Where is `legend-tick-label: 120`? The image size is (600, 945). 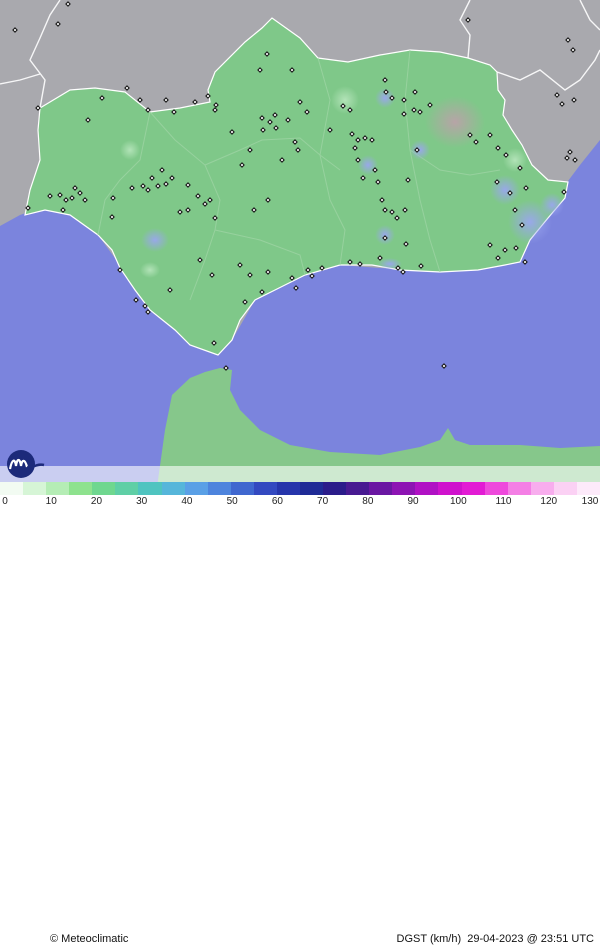
legend-tick-label: 120 is located at coordinates (549, 501).